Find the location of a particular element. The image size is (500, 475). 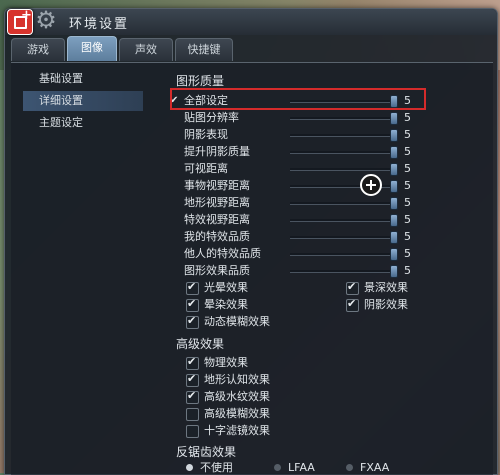

window-title: 环境设置 is located at coordinates (99, 24).